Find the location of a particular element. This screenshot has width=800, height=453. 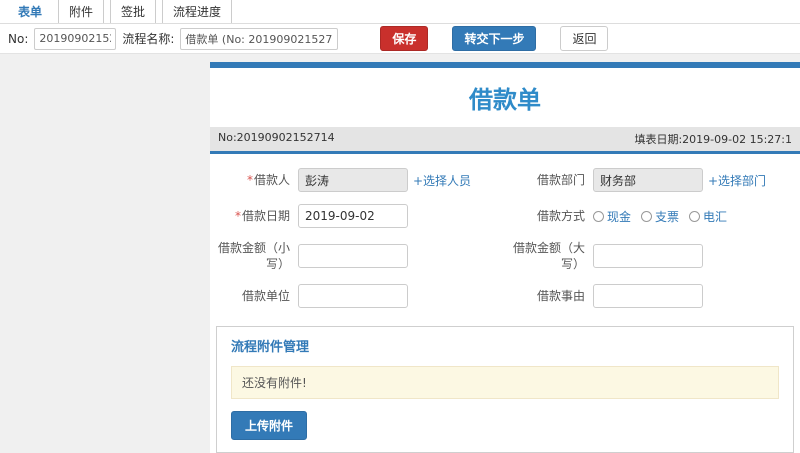

date-label: 借款日期 is located at coordinates (265, 215).